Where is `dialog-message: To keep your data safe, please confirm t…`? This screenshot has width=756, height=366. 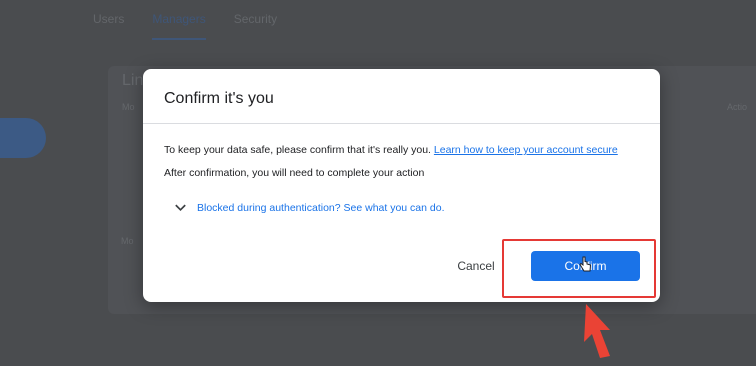
dialog-message: To keep your data safe, please confirm t… is located at coordinates (391, 150).